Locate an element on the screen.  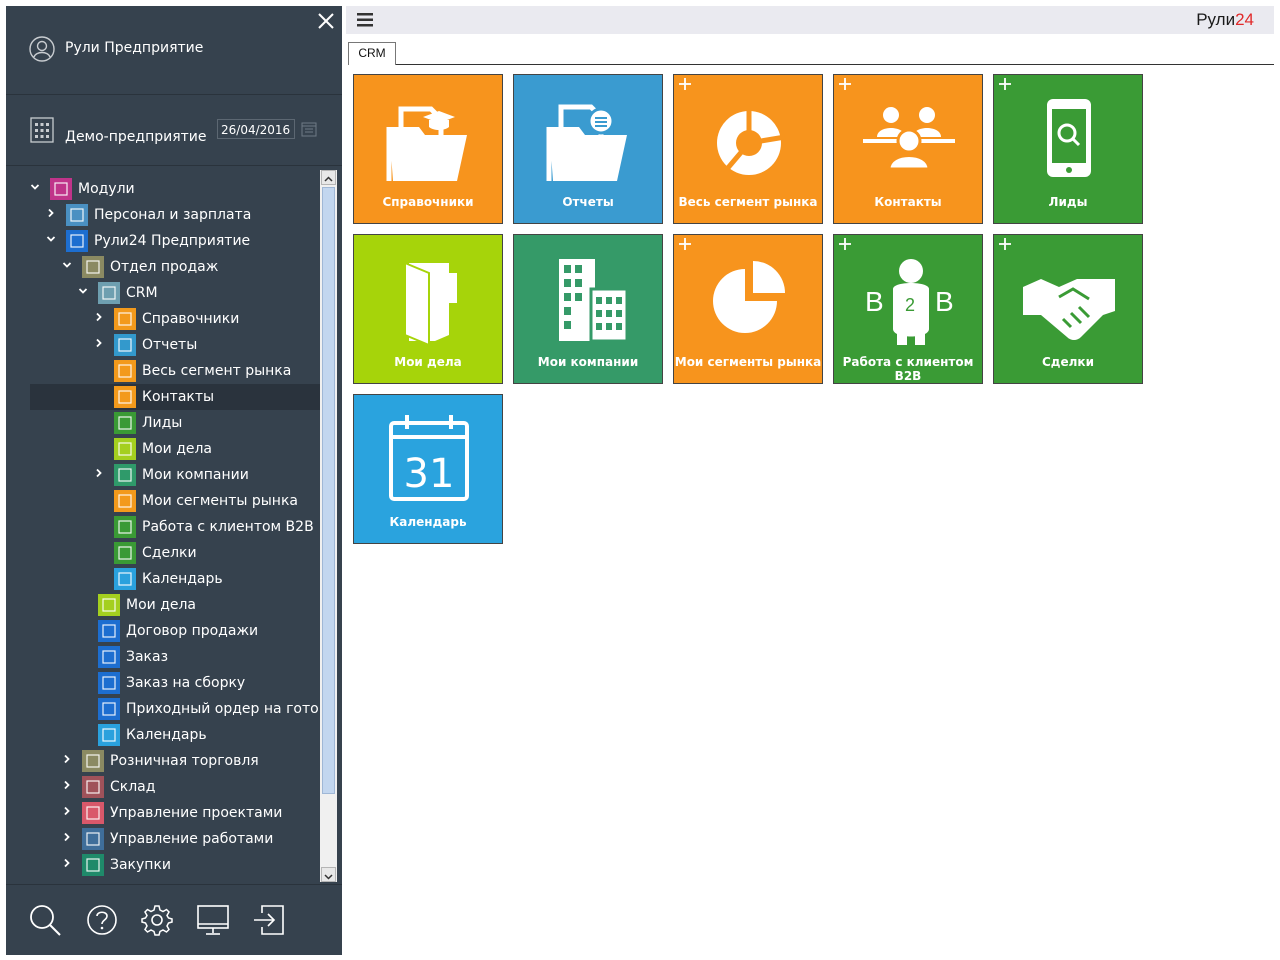
tree-item: Отдел продаж is located at coordinates (163, 267).